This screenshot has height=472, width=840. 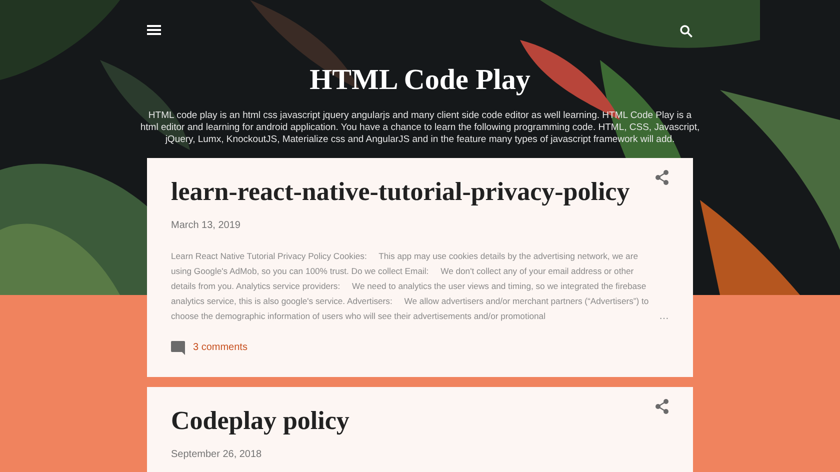 I want to click on post-date: September 26, 2018, so click(x=217, y=455).